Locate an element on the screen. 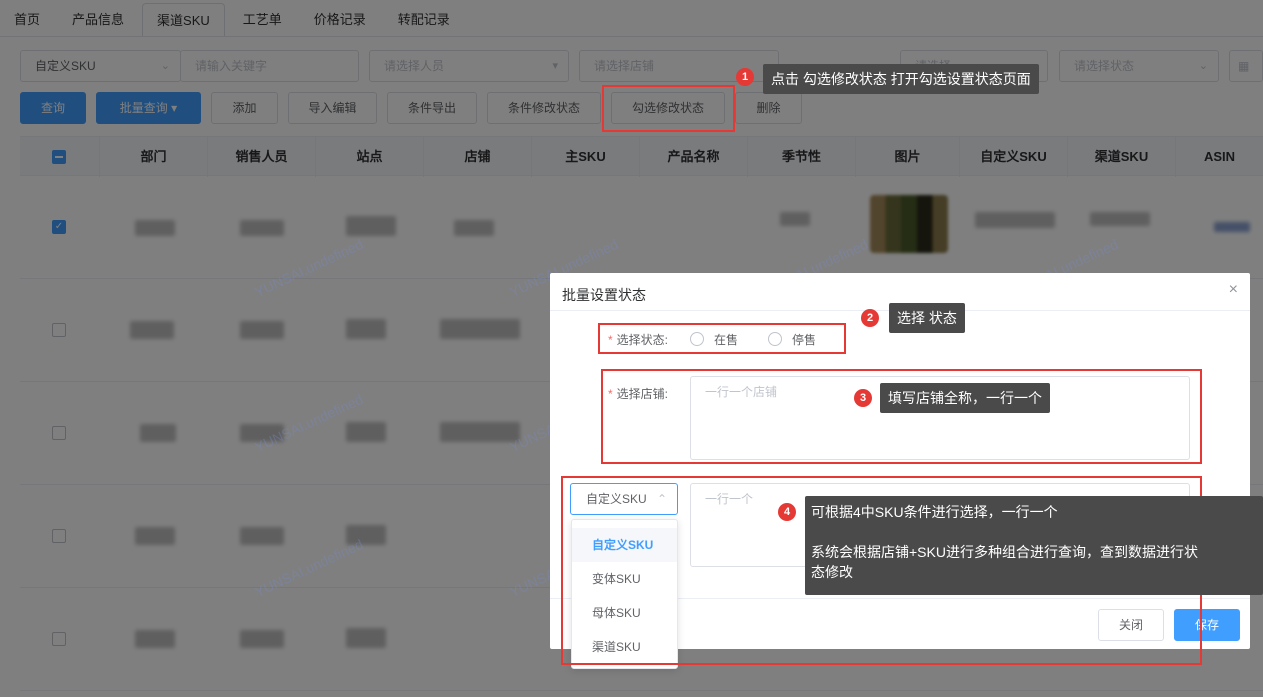  annotation-badge-1: 1 is located at coordinates (745, 77).